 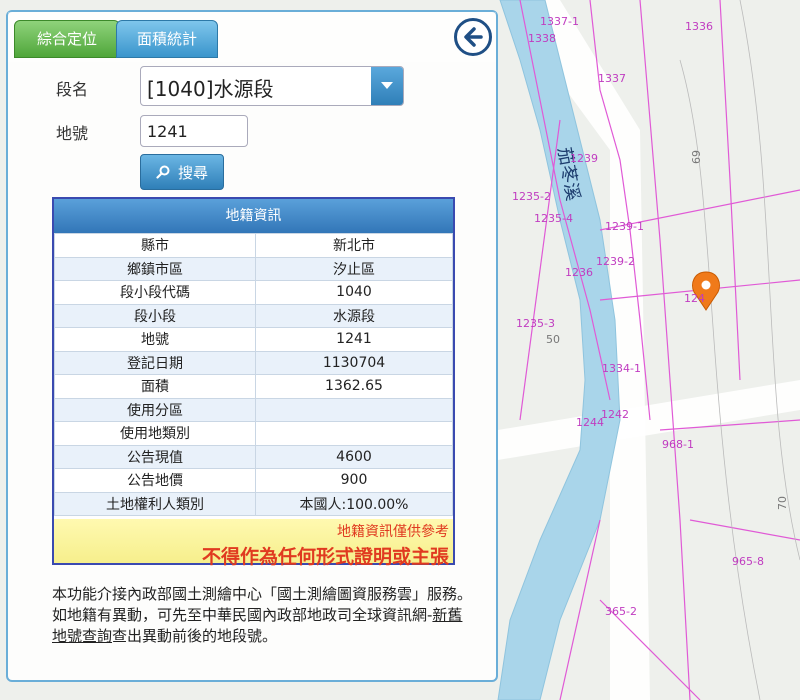 I want to click on svg-text: 50, so click(x=553, y=339).